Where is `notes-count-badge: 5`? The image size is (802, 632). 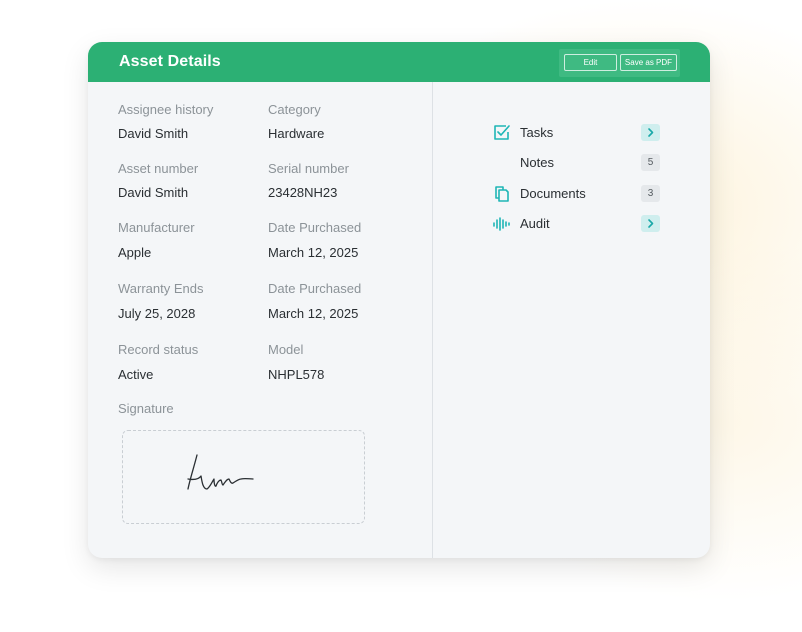
notes-count-badge: 5 is located at coordinates (650, 162).